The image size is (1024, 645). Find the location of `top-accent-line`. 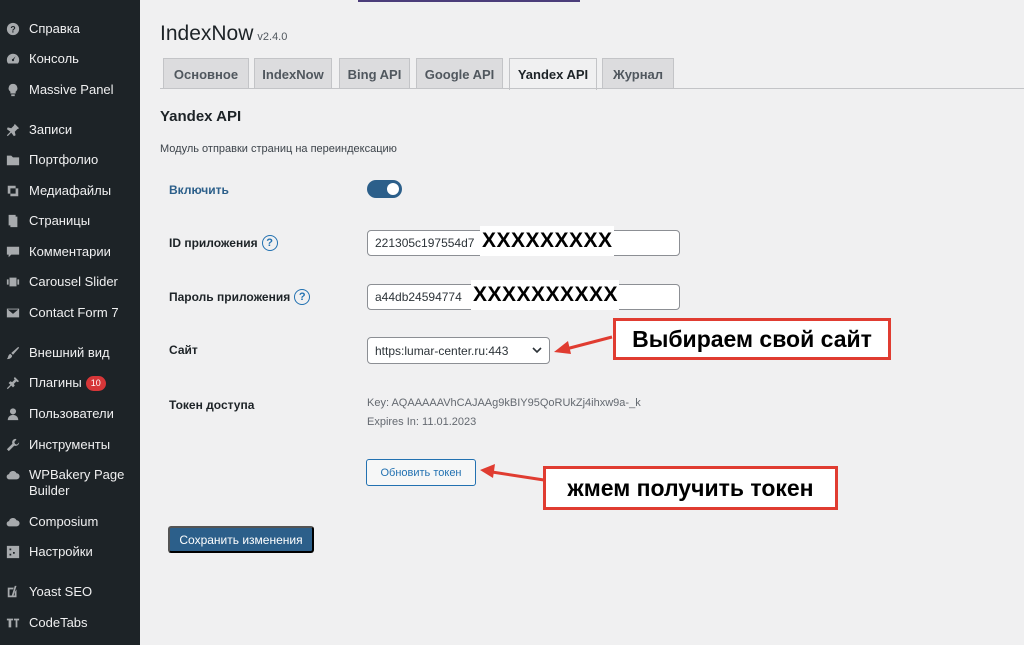

top-accent-line is located at coordinates (469, 1).